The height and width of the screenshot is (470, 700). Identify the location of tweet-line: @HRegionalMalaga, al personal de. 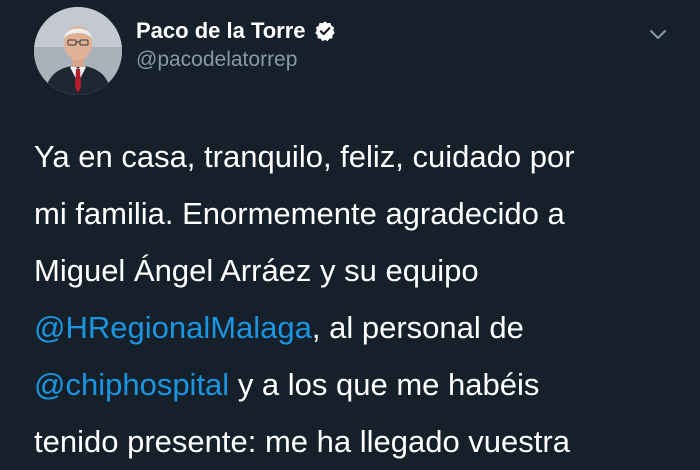
(354, 327).